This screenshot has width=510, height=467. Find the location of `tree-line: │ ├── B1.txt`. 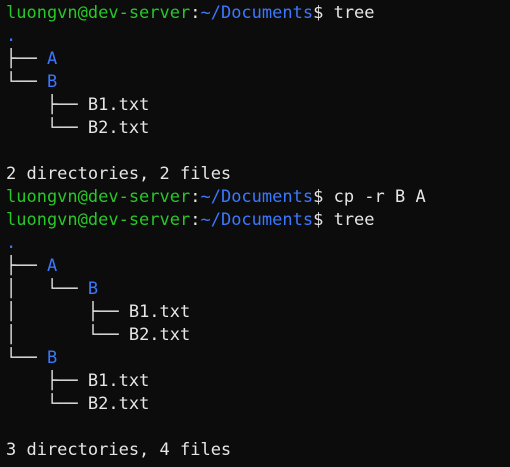

tree-line: │ ├── B1.txt is located at coordinates (258, 312).